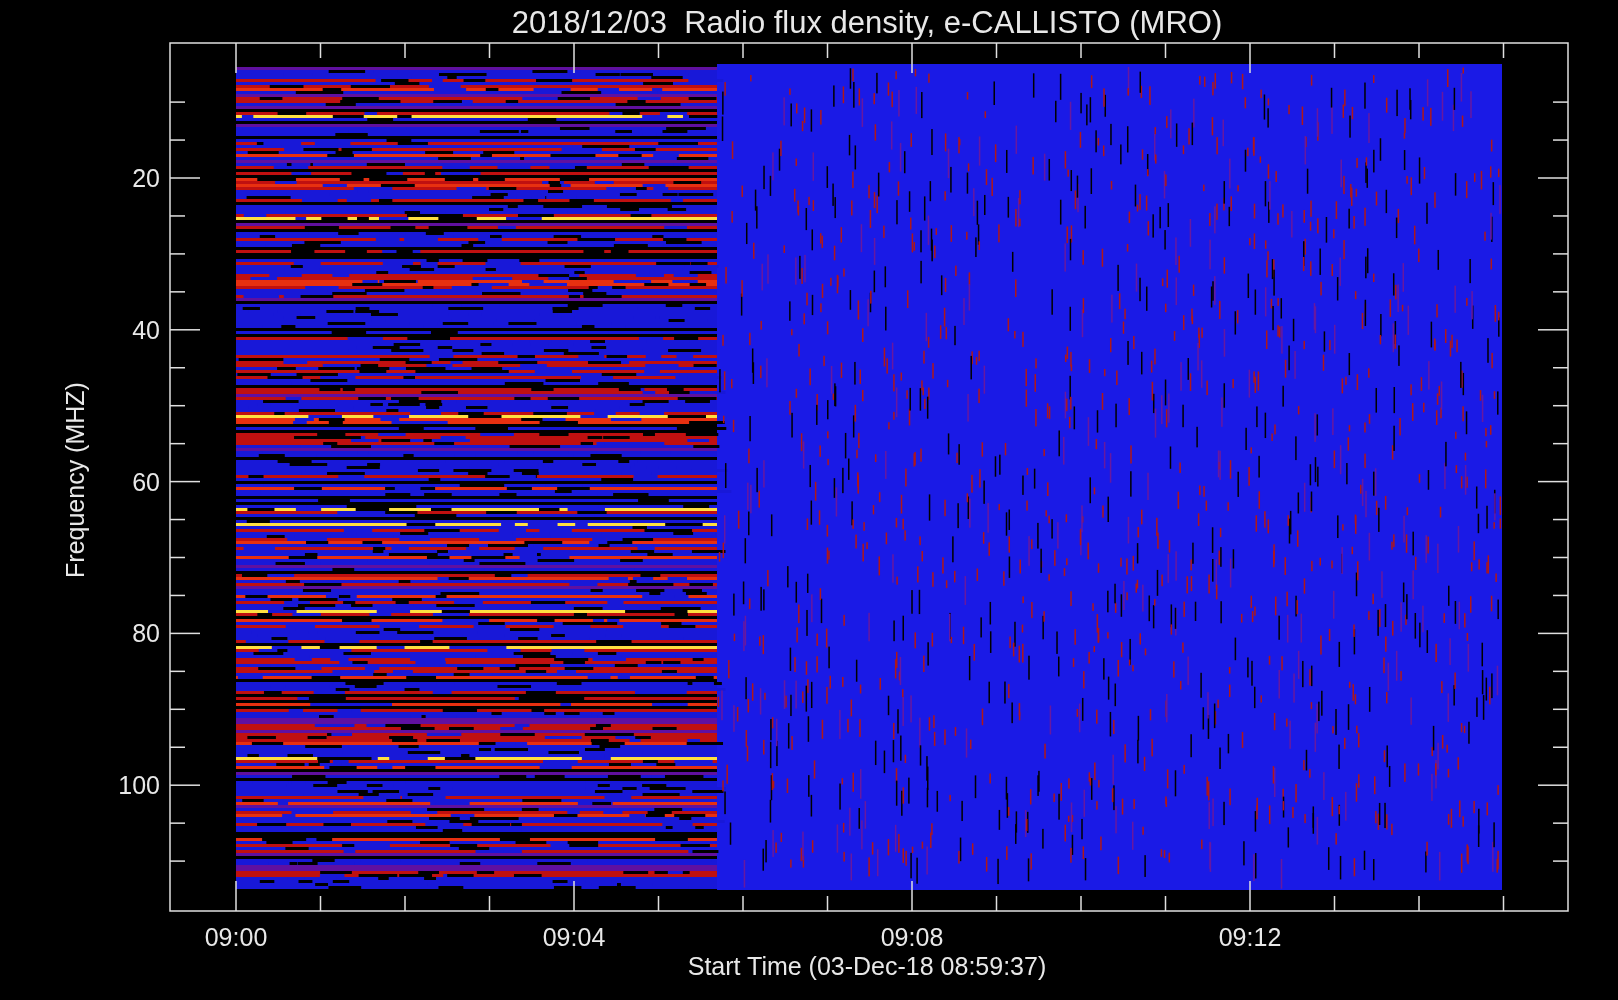 Image resolution: width=1618 pixels, height=1000 pixels. What do you see at coordinates (146, 633) in the screenshot?
I see `y-tick-label: 80` at bounding box center [146, 633].